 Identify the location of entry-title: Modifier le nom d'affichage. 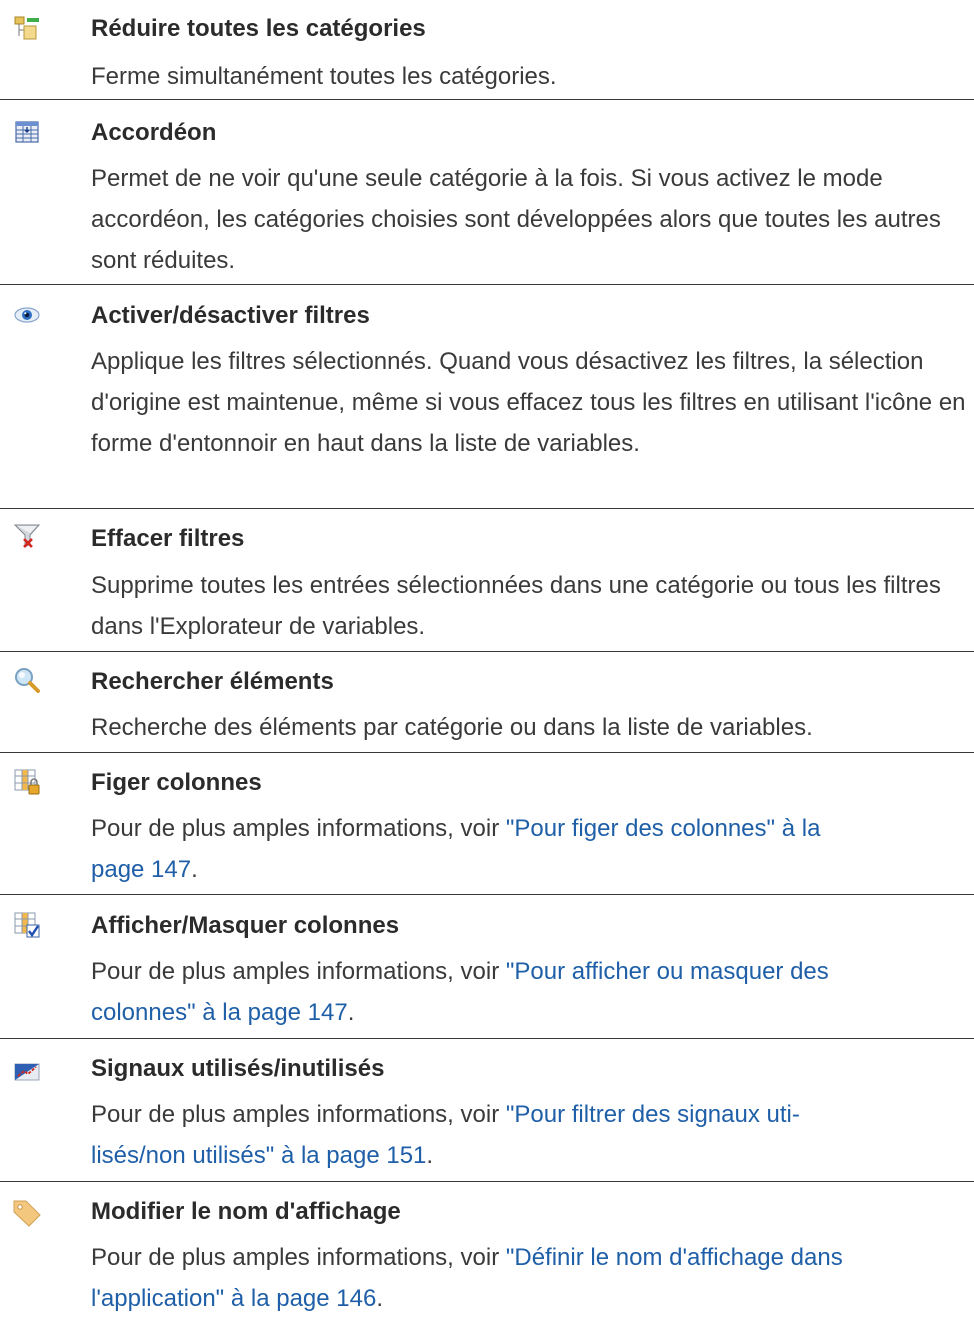
(246, 1211).